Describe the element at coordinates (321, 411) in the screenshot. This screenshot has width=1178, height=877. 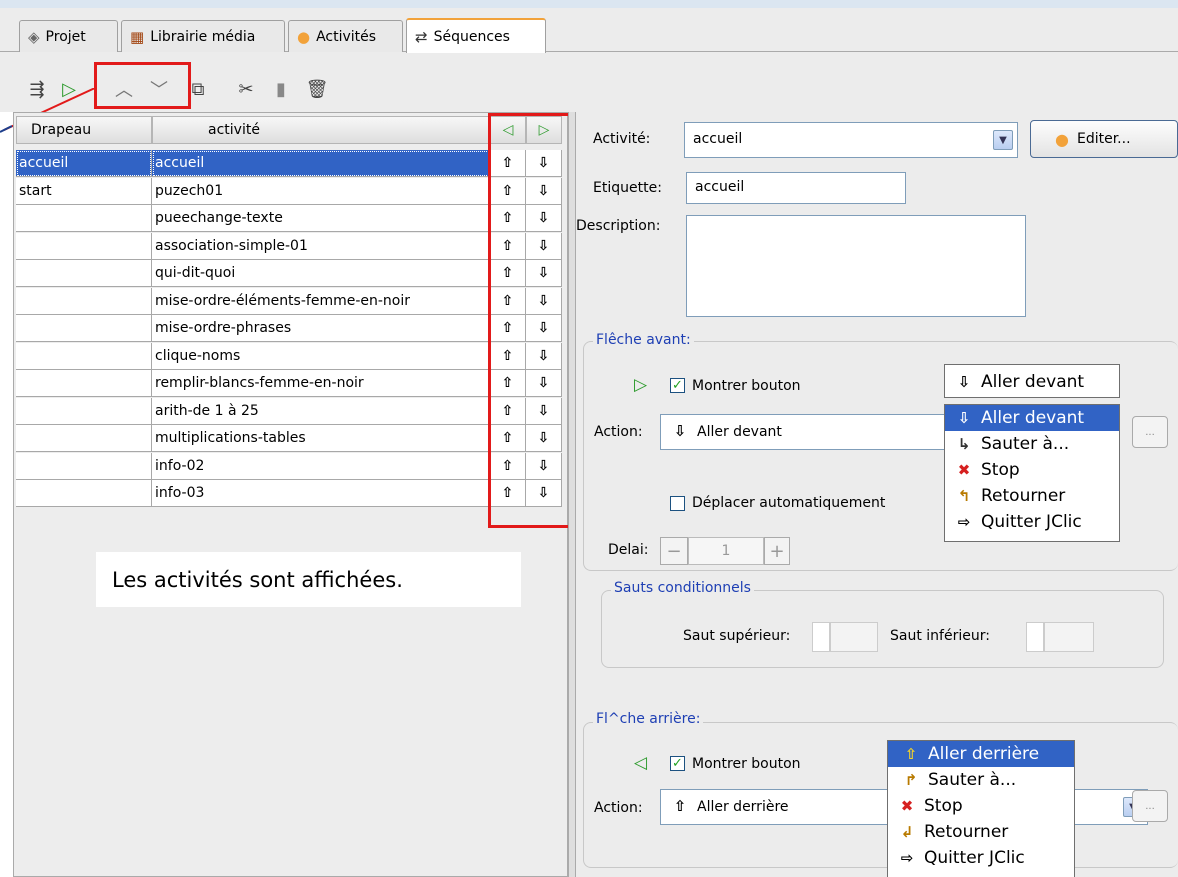
I see `activity-cell: arith-de 1 à 25` at that location.